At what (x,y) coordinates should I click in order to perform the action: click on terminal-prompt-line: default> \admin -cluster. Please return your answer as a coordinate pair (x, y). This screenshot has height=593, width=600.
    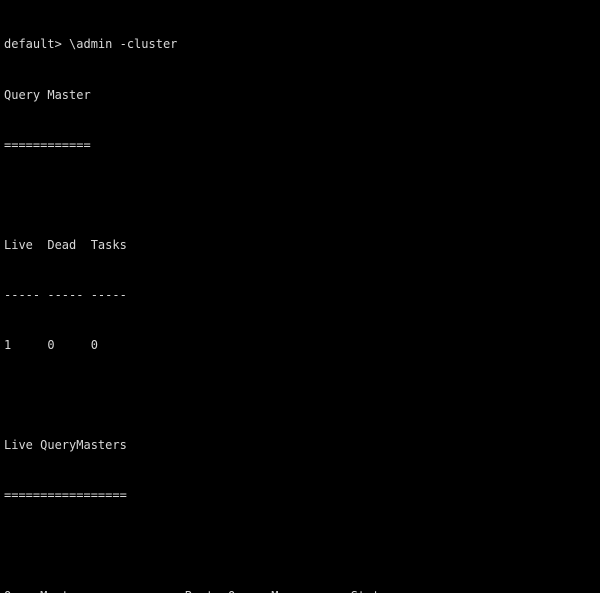
    Looking at the image, I should click on (91, 44).